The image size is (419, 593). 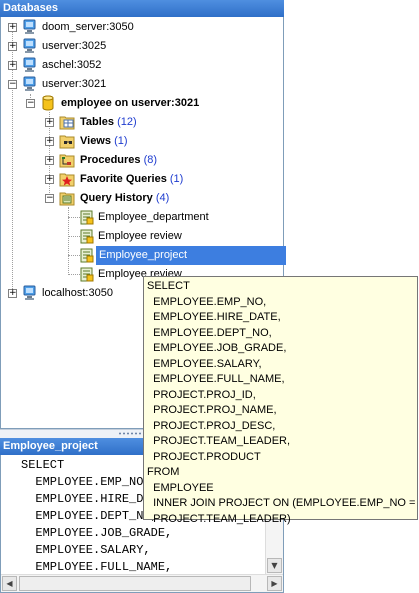 I want to click on sql-line: EMPLOYEE.FULL_NAME,, so click(x=97, y=566).